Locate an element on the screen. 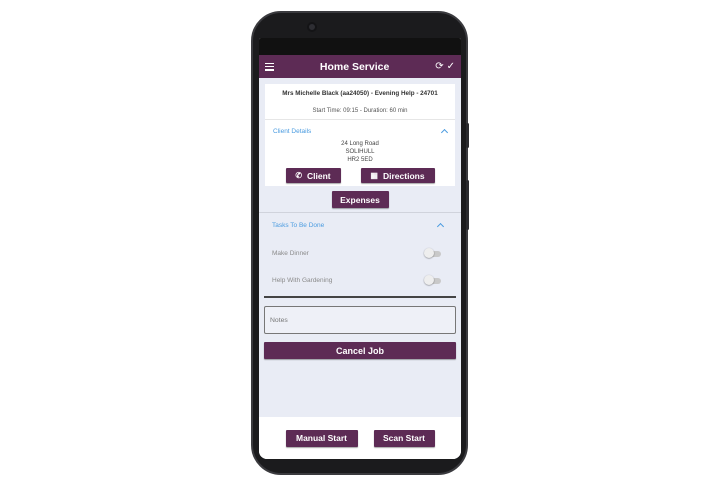 The height and width of the screenshot is (486, 720). manual-start-button: Manual Start is located at coordinates (321, 438).